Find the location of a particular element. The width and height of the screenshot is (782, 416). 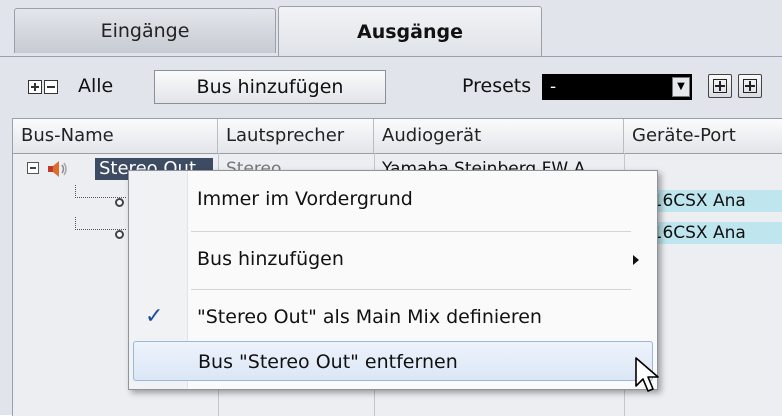

menu-item-set-main-mix: ✓ "Stereo Out" als Main Mix definieren is located at coordinates (393, 317).